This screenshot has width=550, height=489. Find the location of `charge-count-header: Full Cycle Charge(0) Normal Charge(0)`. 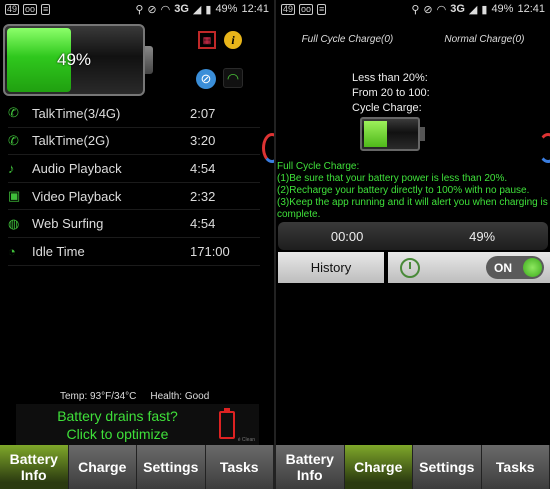

charge-count-header: Full Cycle Charge(0) Normal Charge(0) is located at coordinates (413, 39).